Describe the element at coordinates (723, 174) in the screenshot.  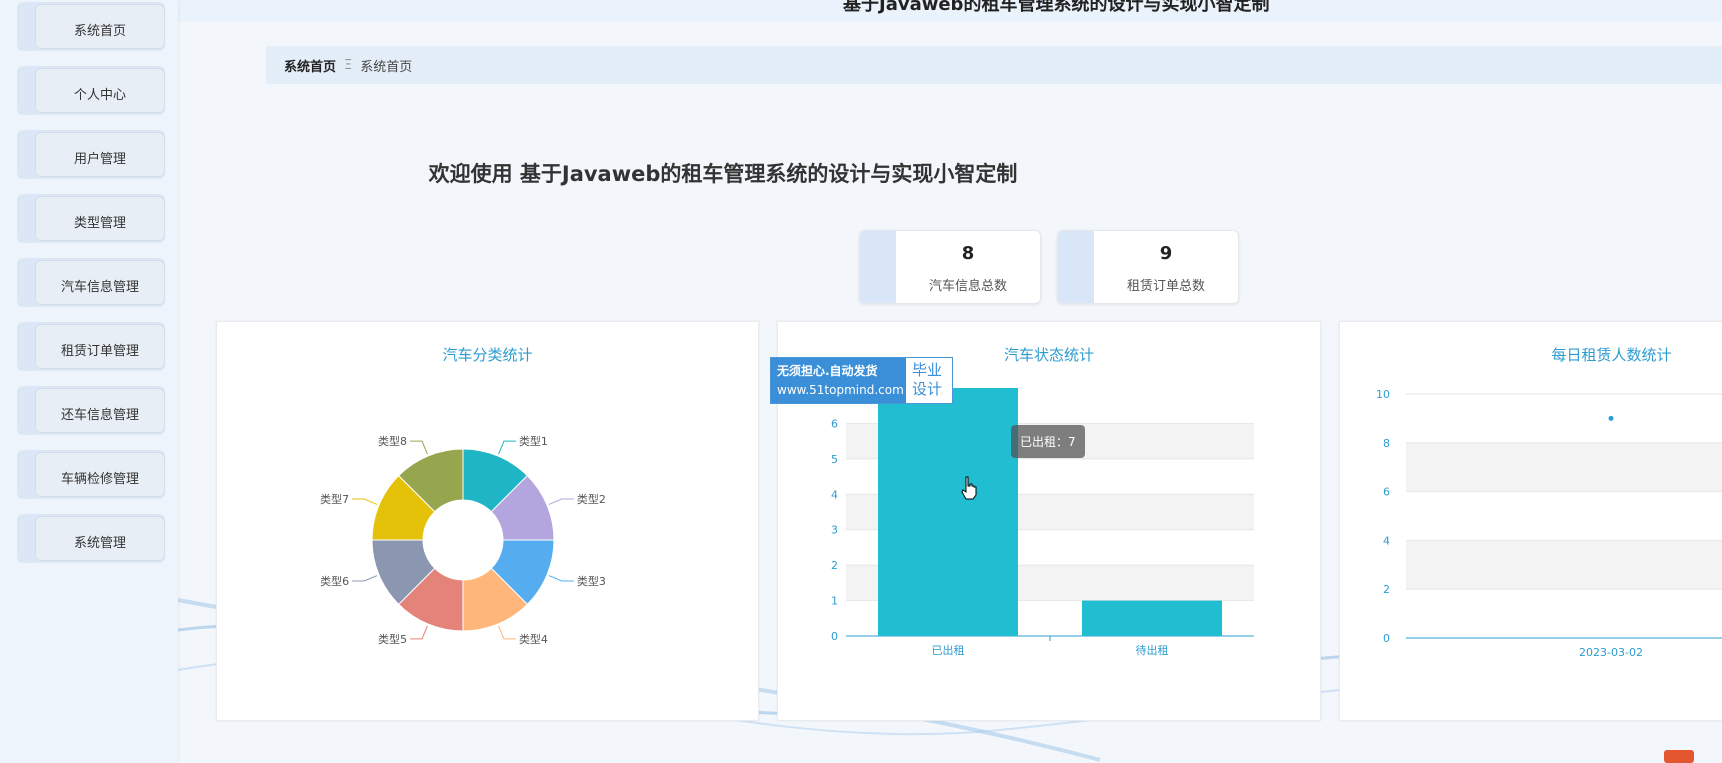
I see `welcome-heading: 欢迎使用 基于Javaweb的租车管理系统的设计与实现小智定制` at that location.